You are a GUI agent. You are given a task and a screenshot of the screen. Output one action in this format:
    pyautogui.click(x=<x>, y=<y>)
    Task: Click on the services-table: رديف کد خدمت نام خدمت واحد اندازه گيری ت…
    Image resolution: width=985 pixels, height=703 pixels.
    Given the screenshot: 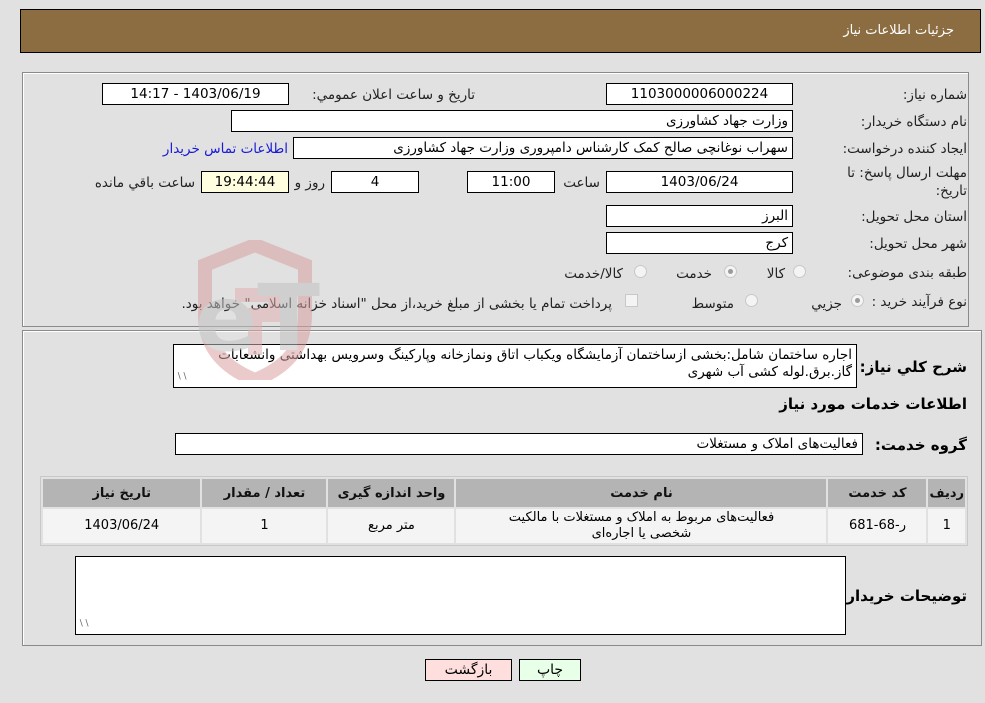 What is the action you would take?
    pyautogui.click(x=504, y=511)
    